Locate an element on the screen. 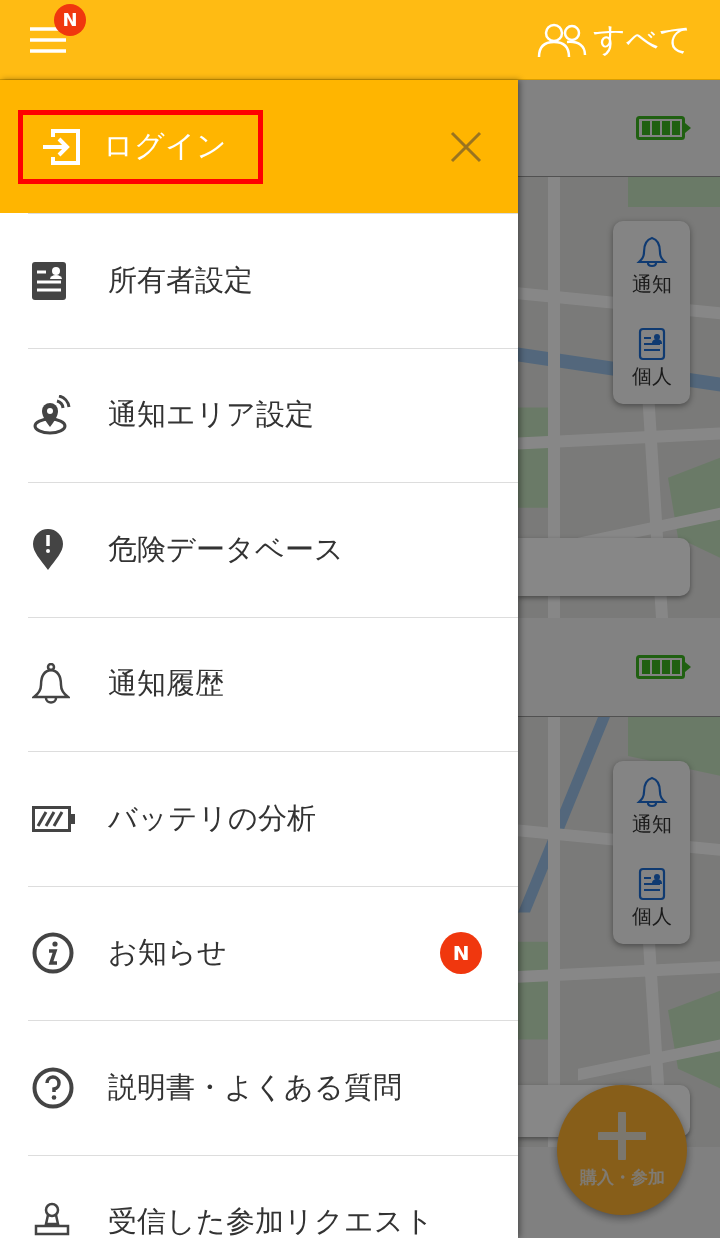 This screenshot has width=720, height=1238. menu-item-label: 通知エリア設定 is located at coordinates (211, 415).